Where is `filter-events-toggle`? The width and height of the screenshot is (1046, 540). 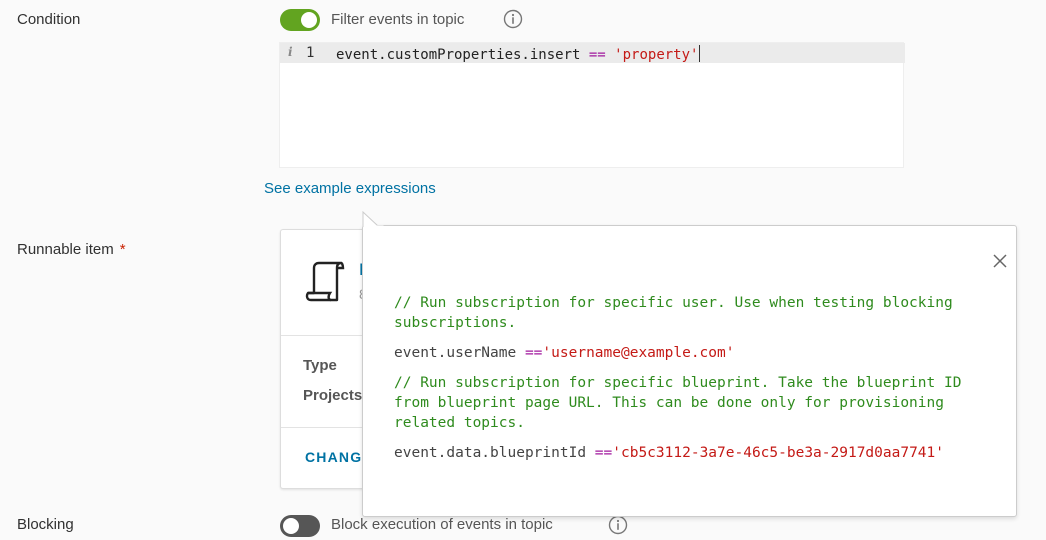
filter-events-toggle is located at coordinates (300, 20).